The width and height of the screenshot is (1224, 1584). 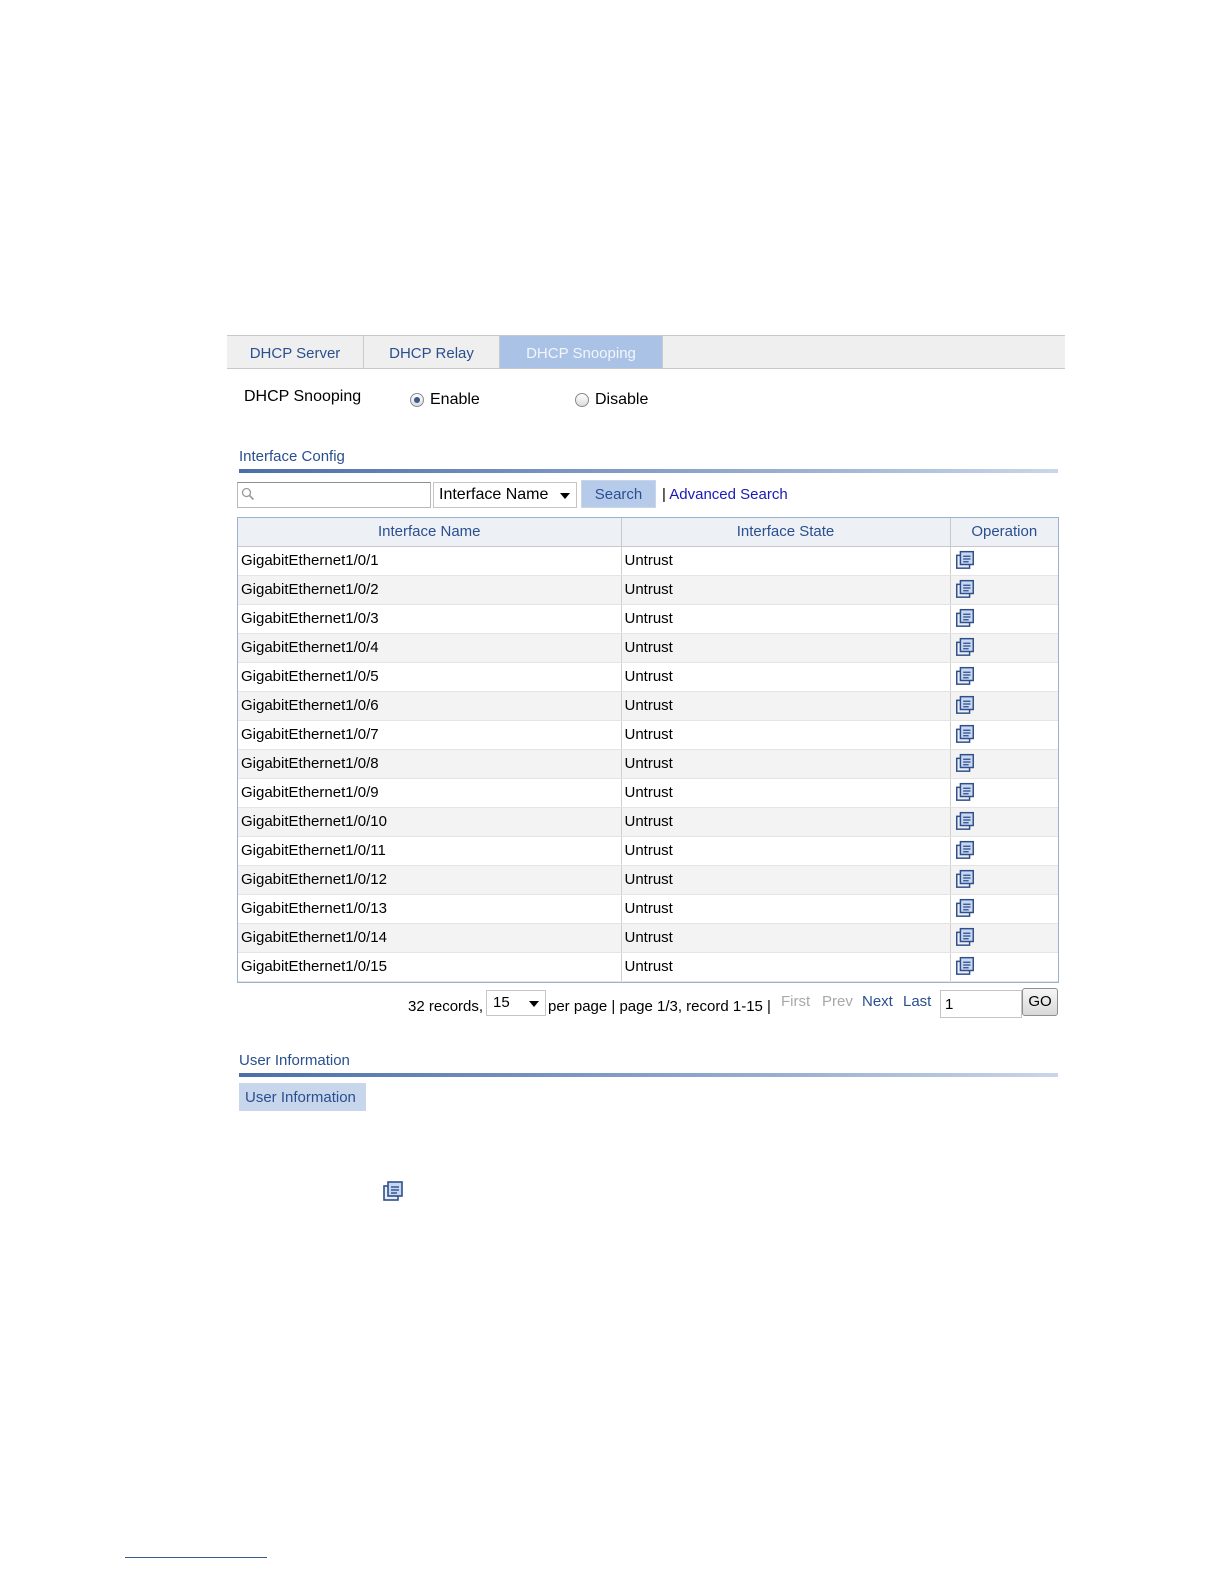 What do you see at coordinates (659, 1006) in the screenshot?
I see `page-summary: per page | page 1/3, record 1-15 |` at bounding box center [659, 1006].